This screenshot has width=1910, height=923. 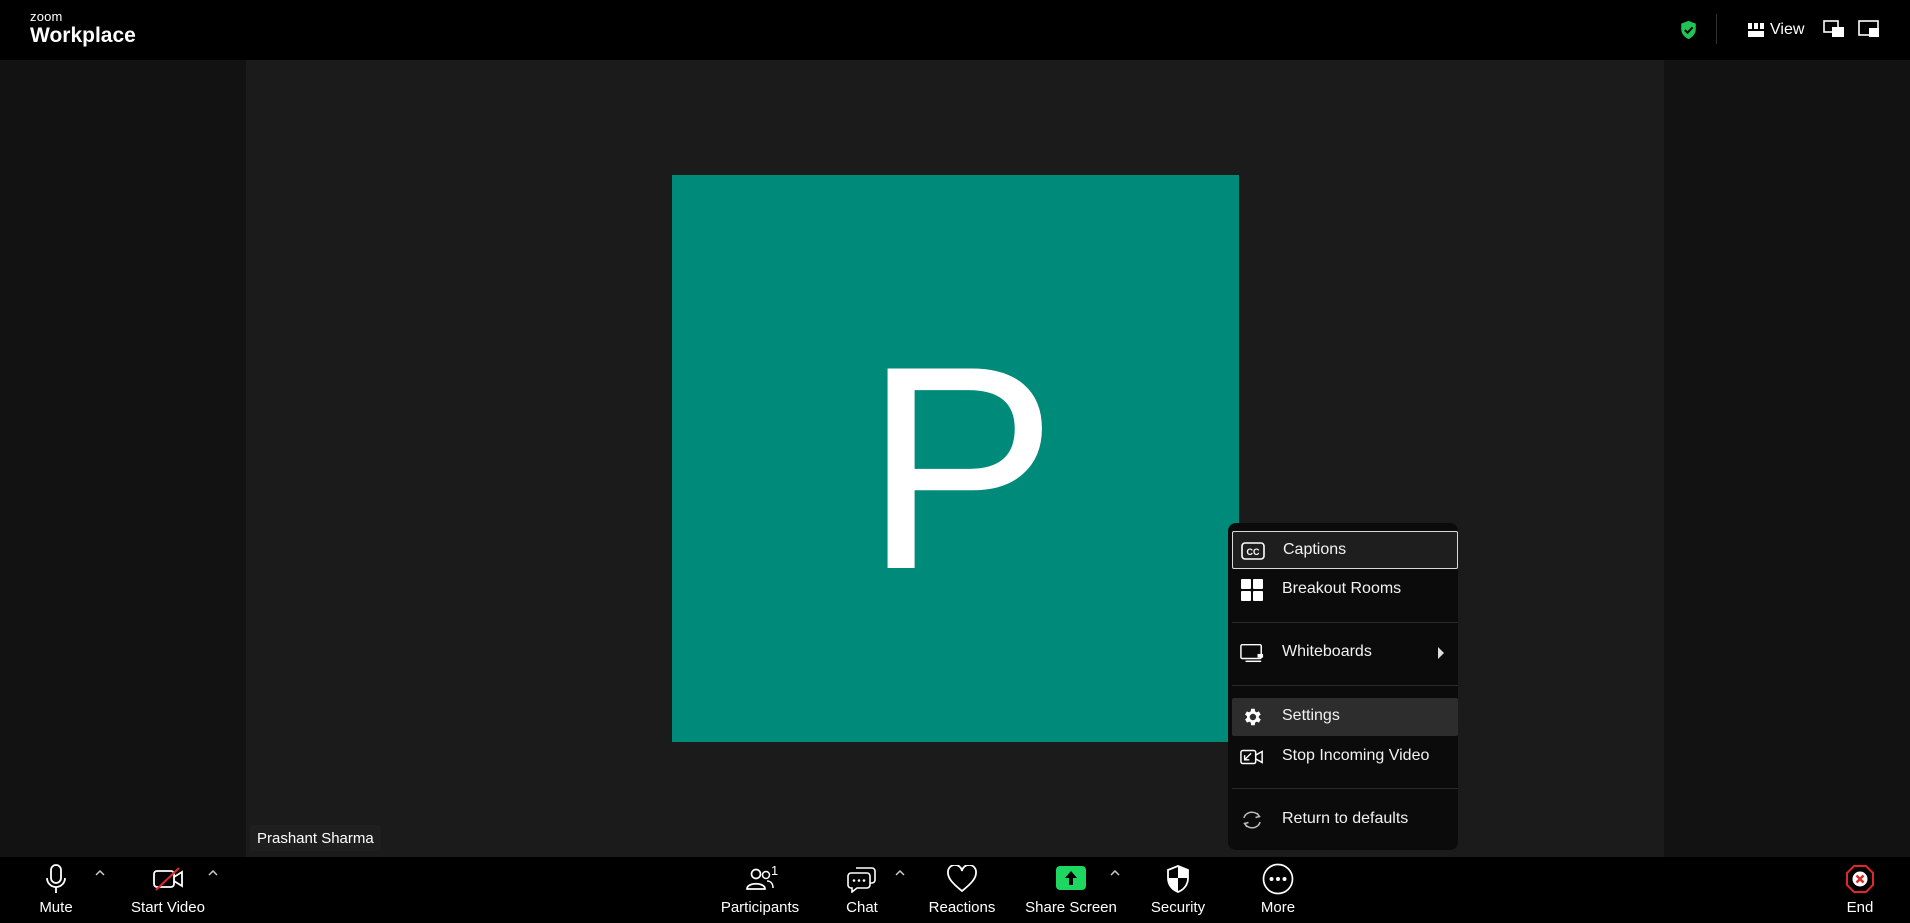 I want to click on avatar-initial: P, so click(x=960, y=467).